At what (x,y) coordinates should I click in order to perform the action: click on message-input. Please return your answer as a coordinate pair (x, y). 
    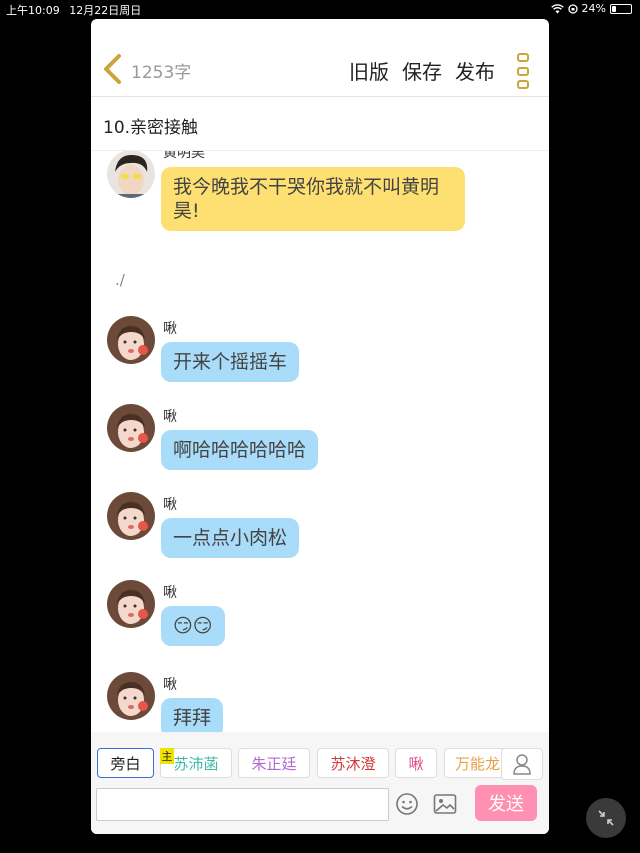
    Looking at the image, I should click on (242, 804).